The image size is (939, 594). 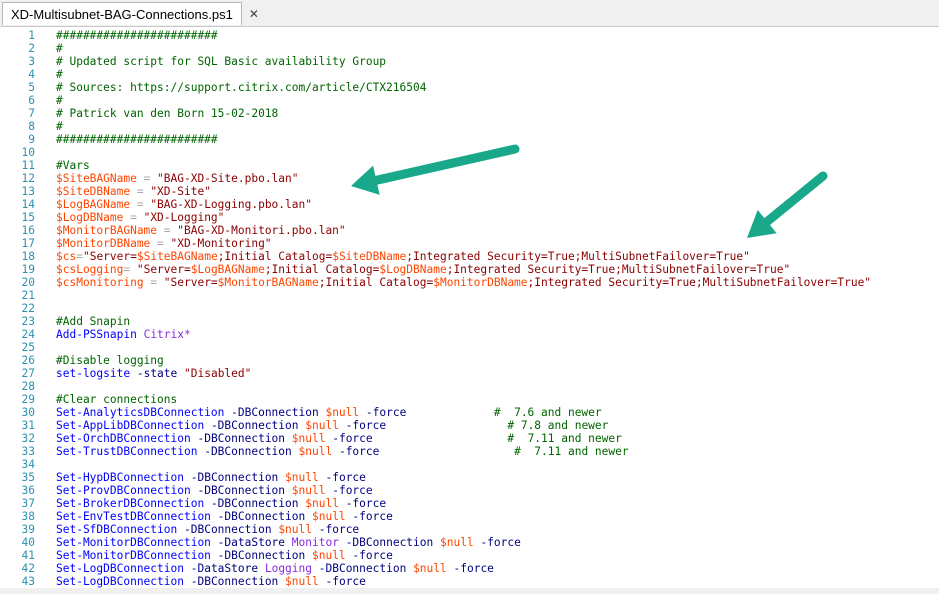 I want to click on code-text: #Vars, so click(x=73, y=165).